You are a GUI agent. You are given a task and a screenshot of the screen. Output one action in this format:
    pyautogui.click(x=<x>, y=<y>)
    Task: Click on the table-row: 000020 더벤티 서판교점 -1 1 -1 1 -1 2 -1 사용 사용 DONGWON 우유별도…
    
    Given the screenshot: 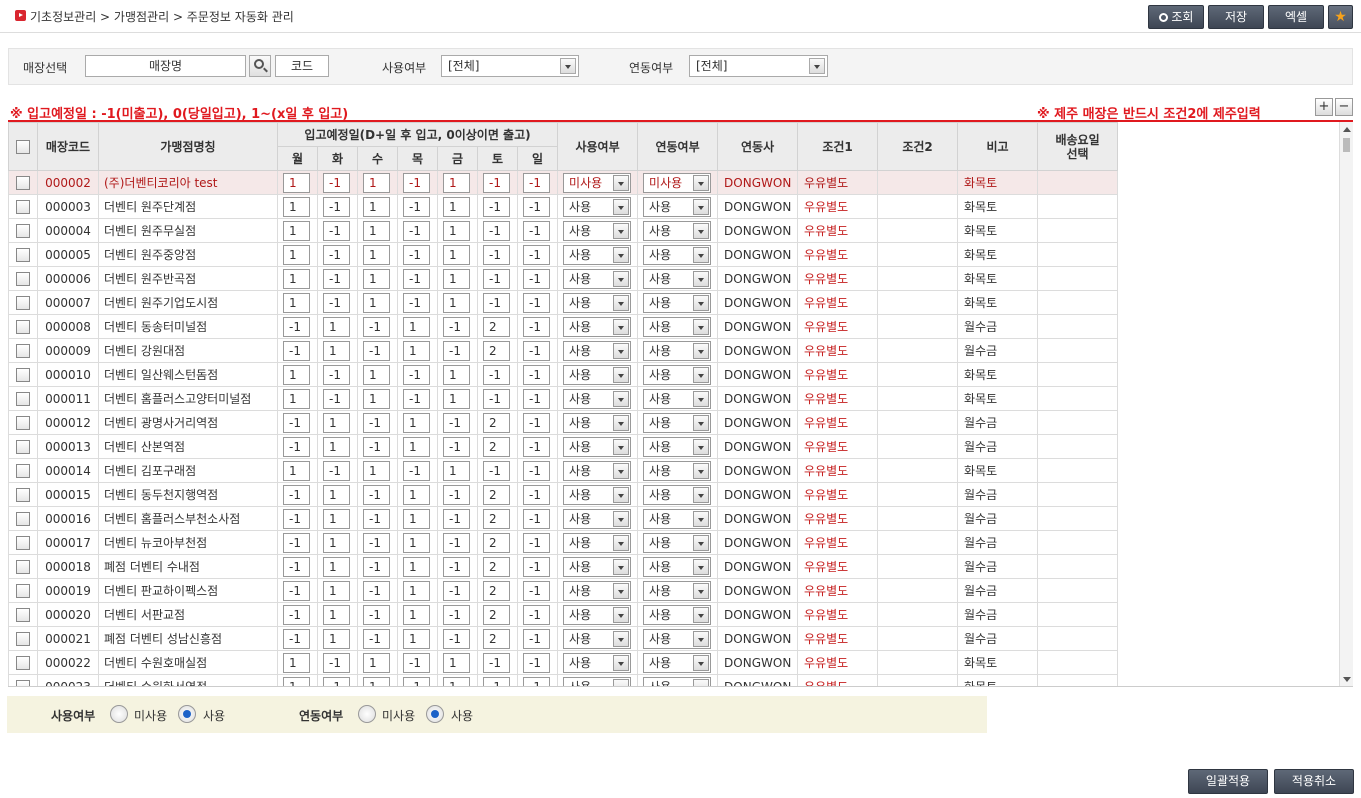 What is the action you would take?
    pyautogui.click(x=563, y=614)
    